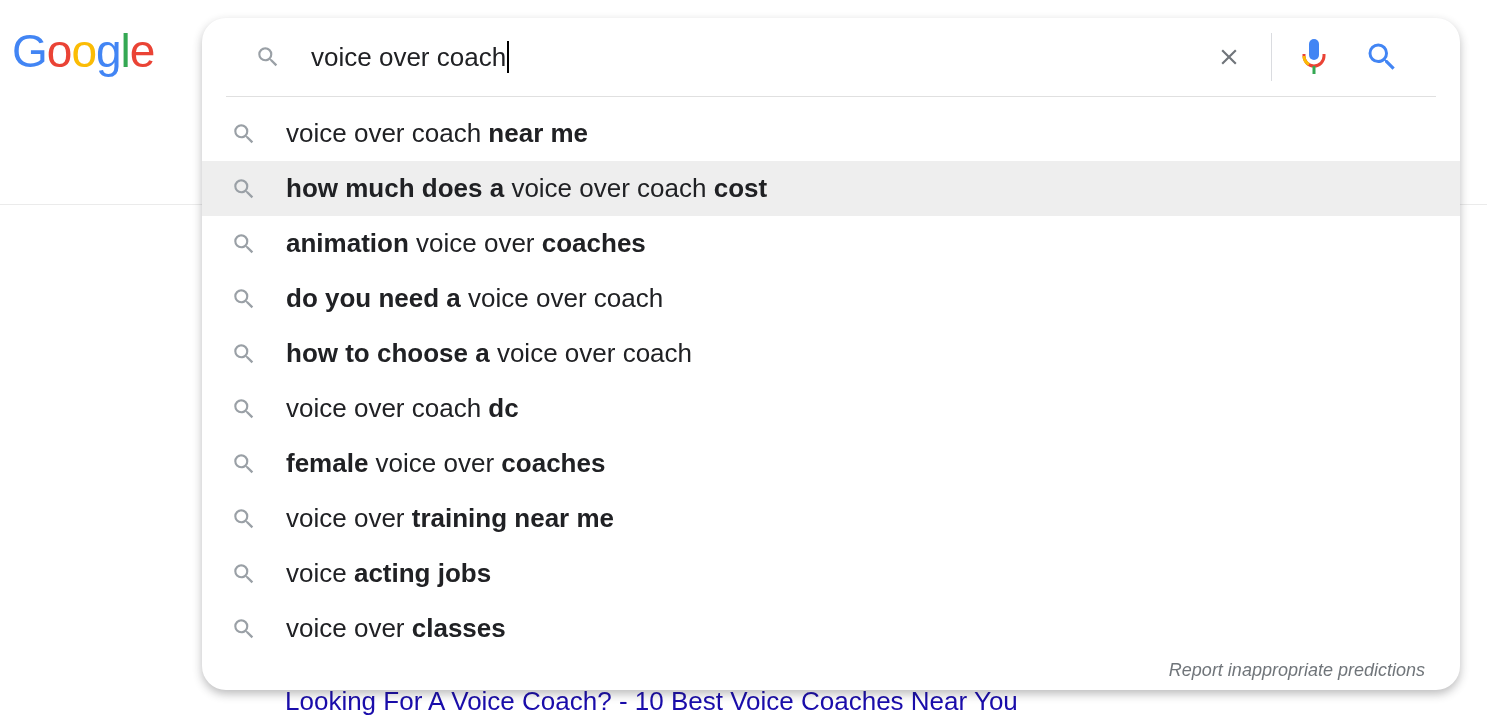 This screenshot has height=715, width=1487. What do you see at coordinates (1314, 57) in the screenshot?
I see `microphone-icon` at bounding box center [1314, 57].